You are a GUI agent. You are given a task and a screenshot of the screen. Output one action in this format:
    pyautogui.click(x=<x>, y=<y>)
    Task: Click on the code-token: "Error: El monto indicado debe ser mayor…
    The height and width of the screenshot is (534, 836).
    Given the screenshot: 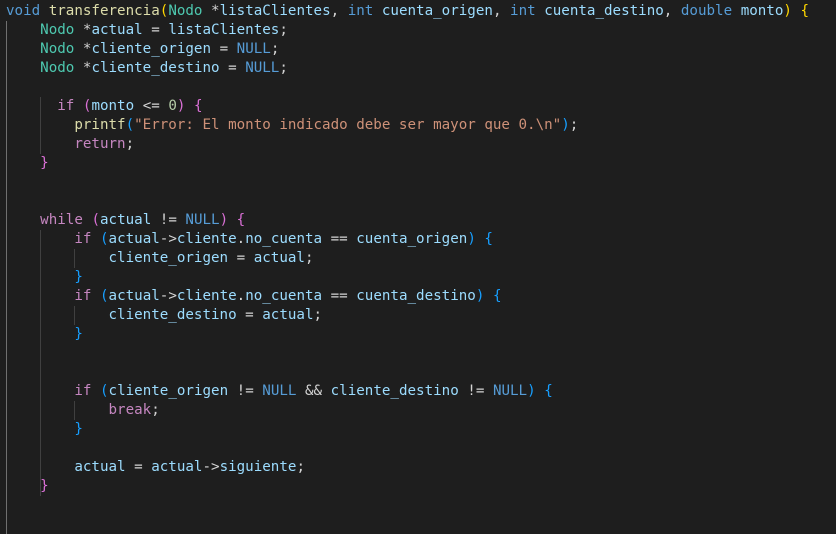 What is the action you would take?
    pyautogui.click(x=348, y=125)
    